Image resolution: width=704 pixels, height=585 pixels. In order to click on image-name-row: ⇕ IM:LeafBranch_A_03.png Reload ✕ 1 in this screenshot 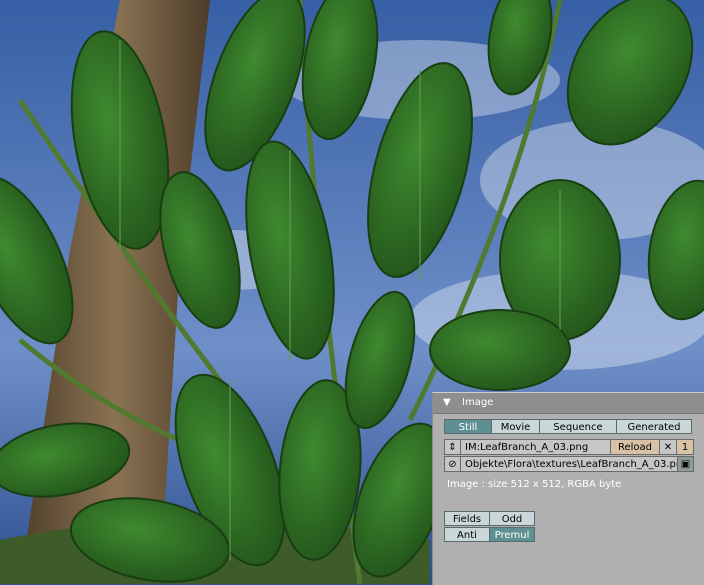, I will do `click(569, 447)`.